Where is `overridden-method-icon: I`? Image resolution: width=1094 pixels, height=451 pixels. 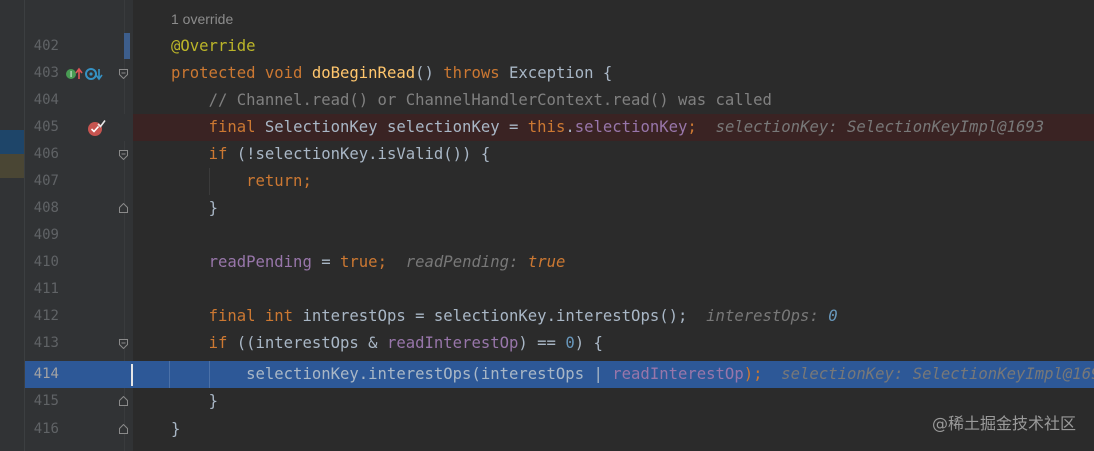 overridden-method-icon: I is located at coordinates (84, 74).